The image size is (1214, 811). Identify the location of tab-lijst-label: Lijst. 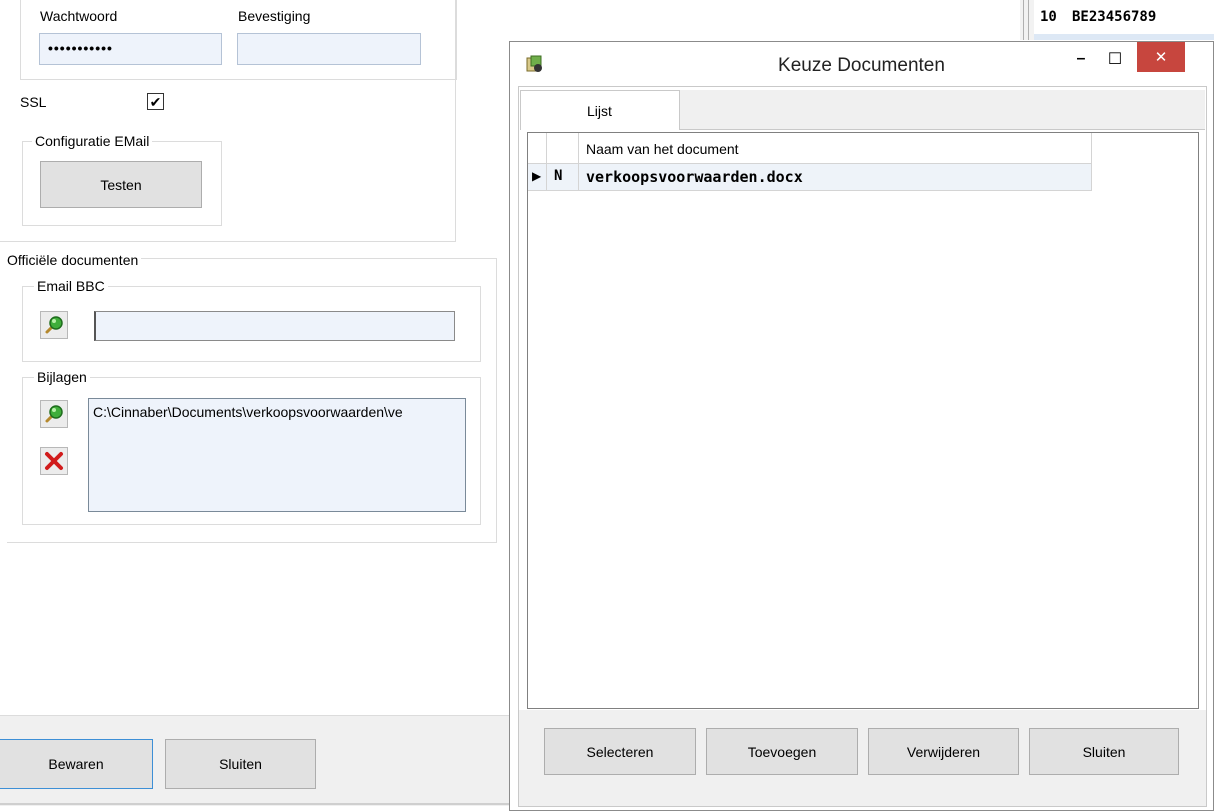
(599, 111).